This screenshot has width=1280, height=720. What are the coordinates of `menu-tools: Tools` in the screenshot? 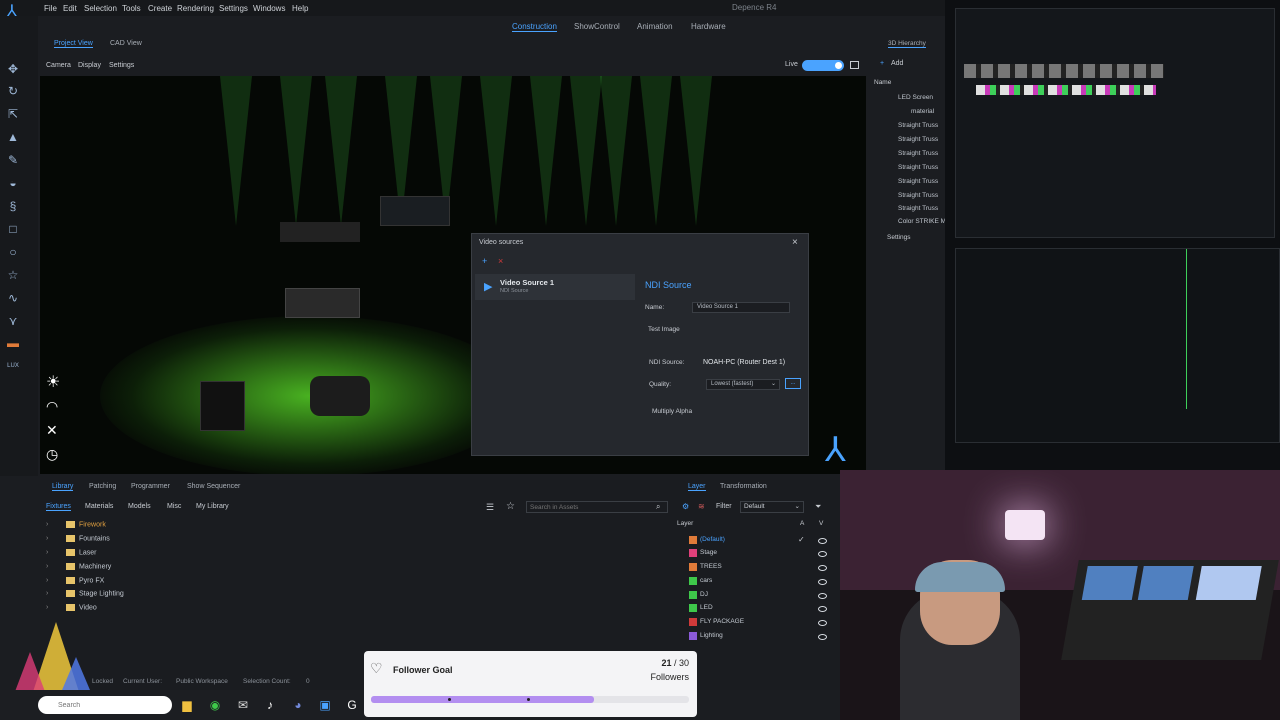 It's located at (131, 8).